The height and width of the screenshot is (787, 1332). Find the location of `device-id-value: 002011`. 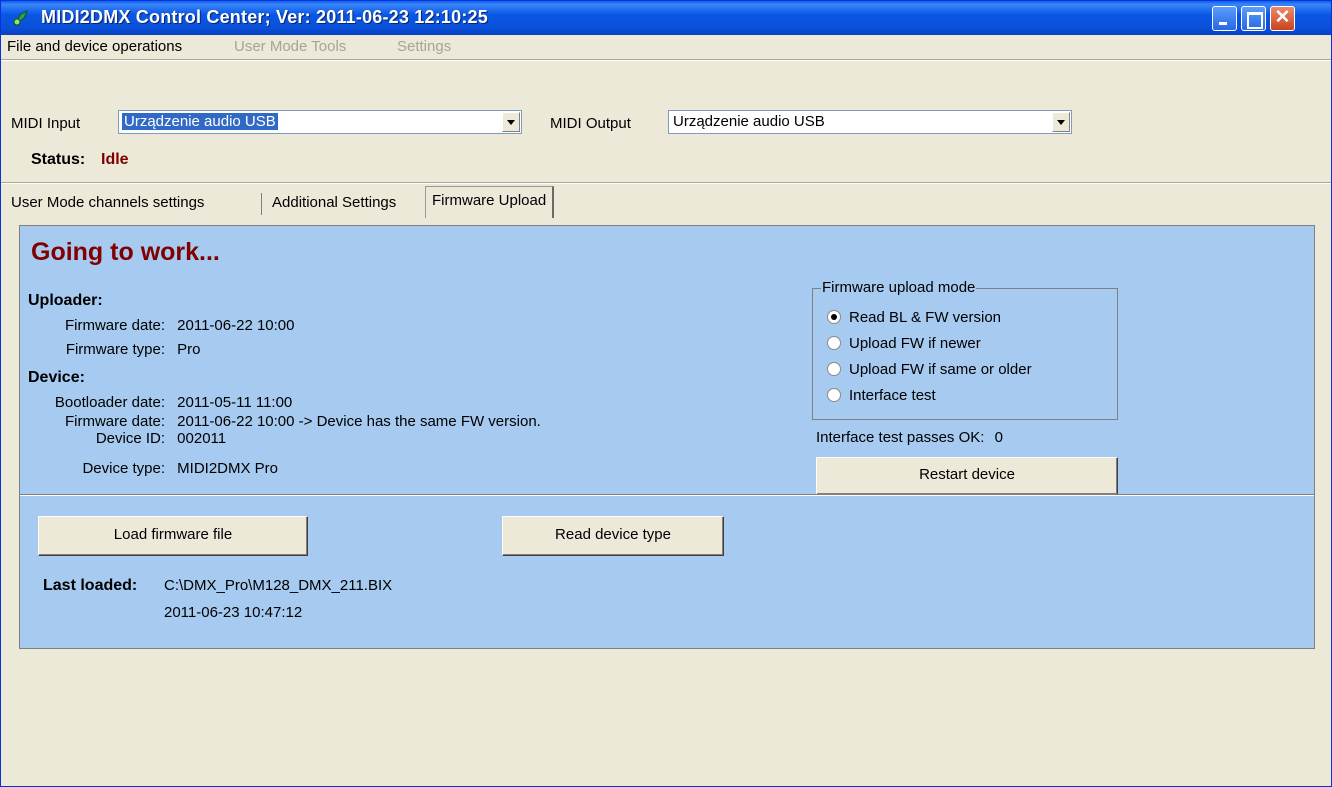

device-id-value: 002011 is located at coordinates (202, 438).